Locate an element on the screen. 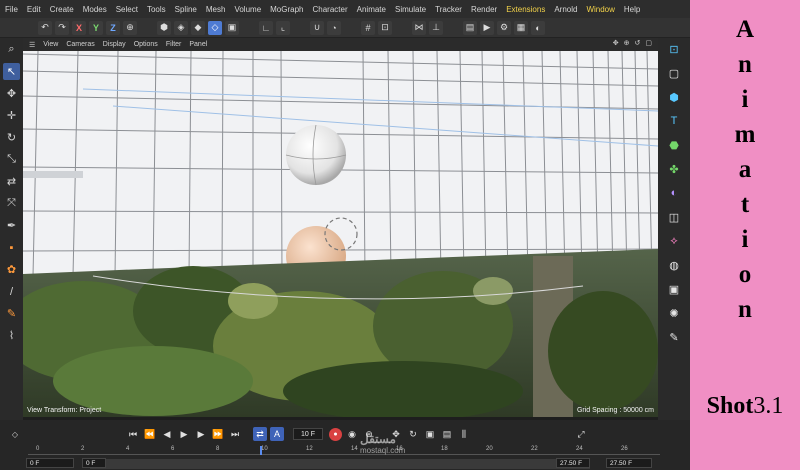 This screenshot has height=470, width=800. polygons-mode-icon: ◆ is located at coordinates (198, 27).